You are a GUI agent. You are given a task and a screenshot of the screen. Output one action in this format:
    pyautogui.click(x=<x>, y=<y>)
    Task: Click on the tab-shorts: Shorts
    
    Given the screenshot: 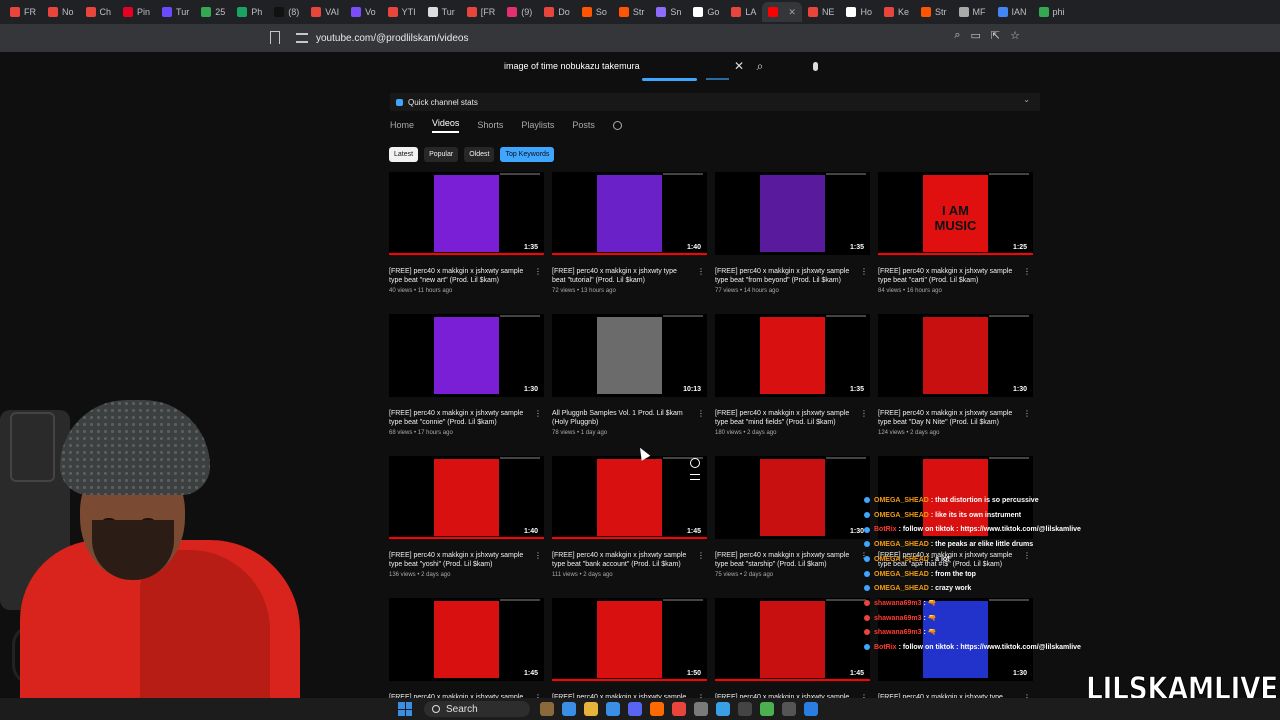 What is the action you would take?
    pyautogui.click(x=490, y=125)
    